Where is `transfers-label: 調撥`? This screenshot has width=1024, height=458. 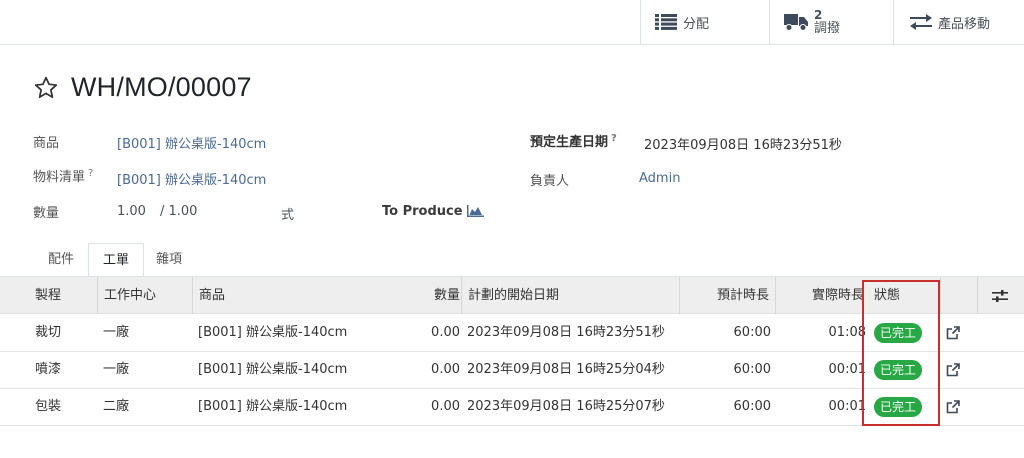
transfers-label: 調撥 is located at coordinates (827, 28).